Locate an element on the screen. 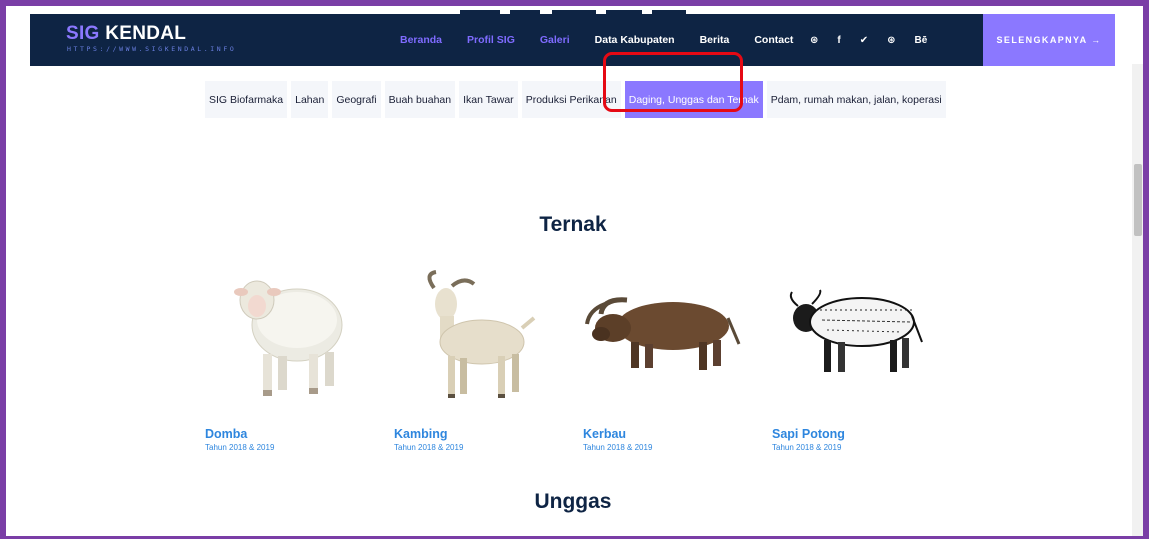 This screenshot has width=1149, height=539. logo-subtitle: HTTPS://WWW.SIGKENDAL.INFO is located at coordinates (152, 49).